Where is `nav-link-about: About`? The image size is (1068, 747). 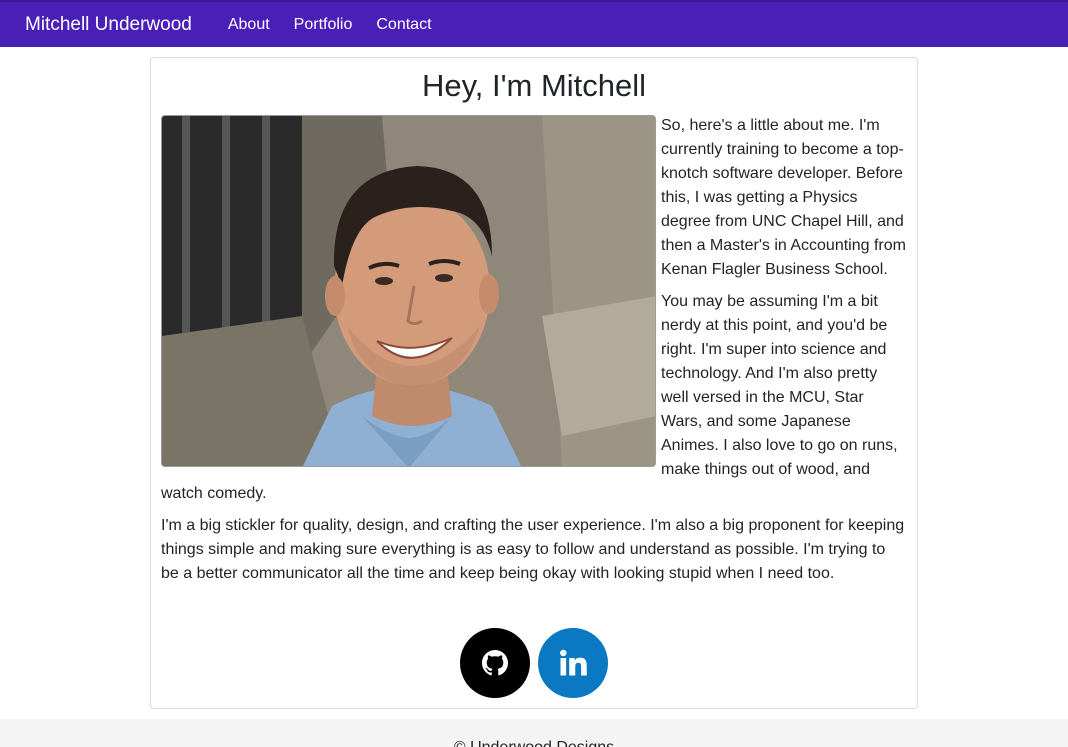 nav-link-about: About is located at coordinates (249, 25).